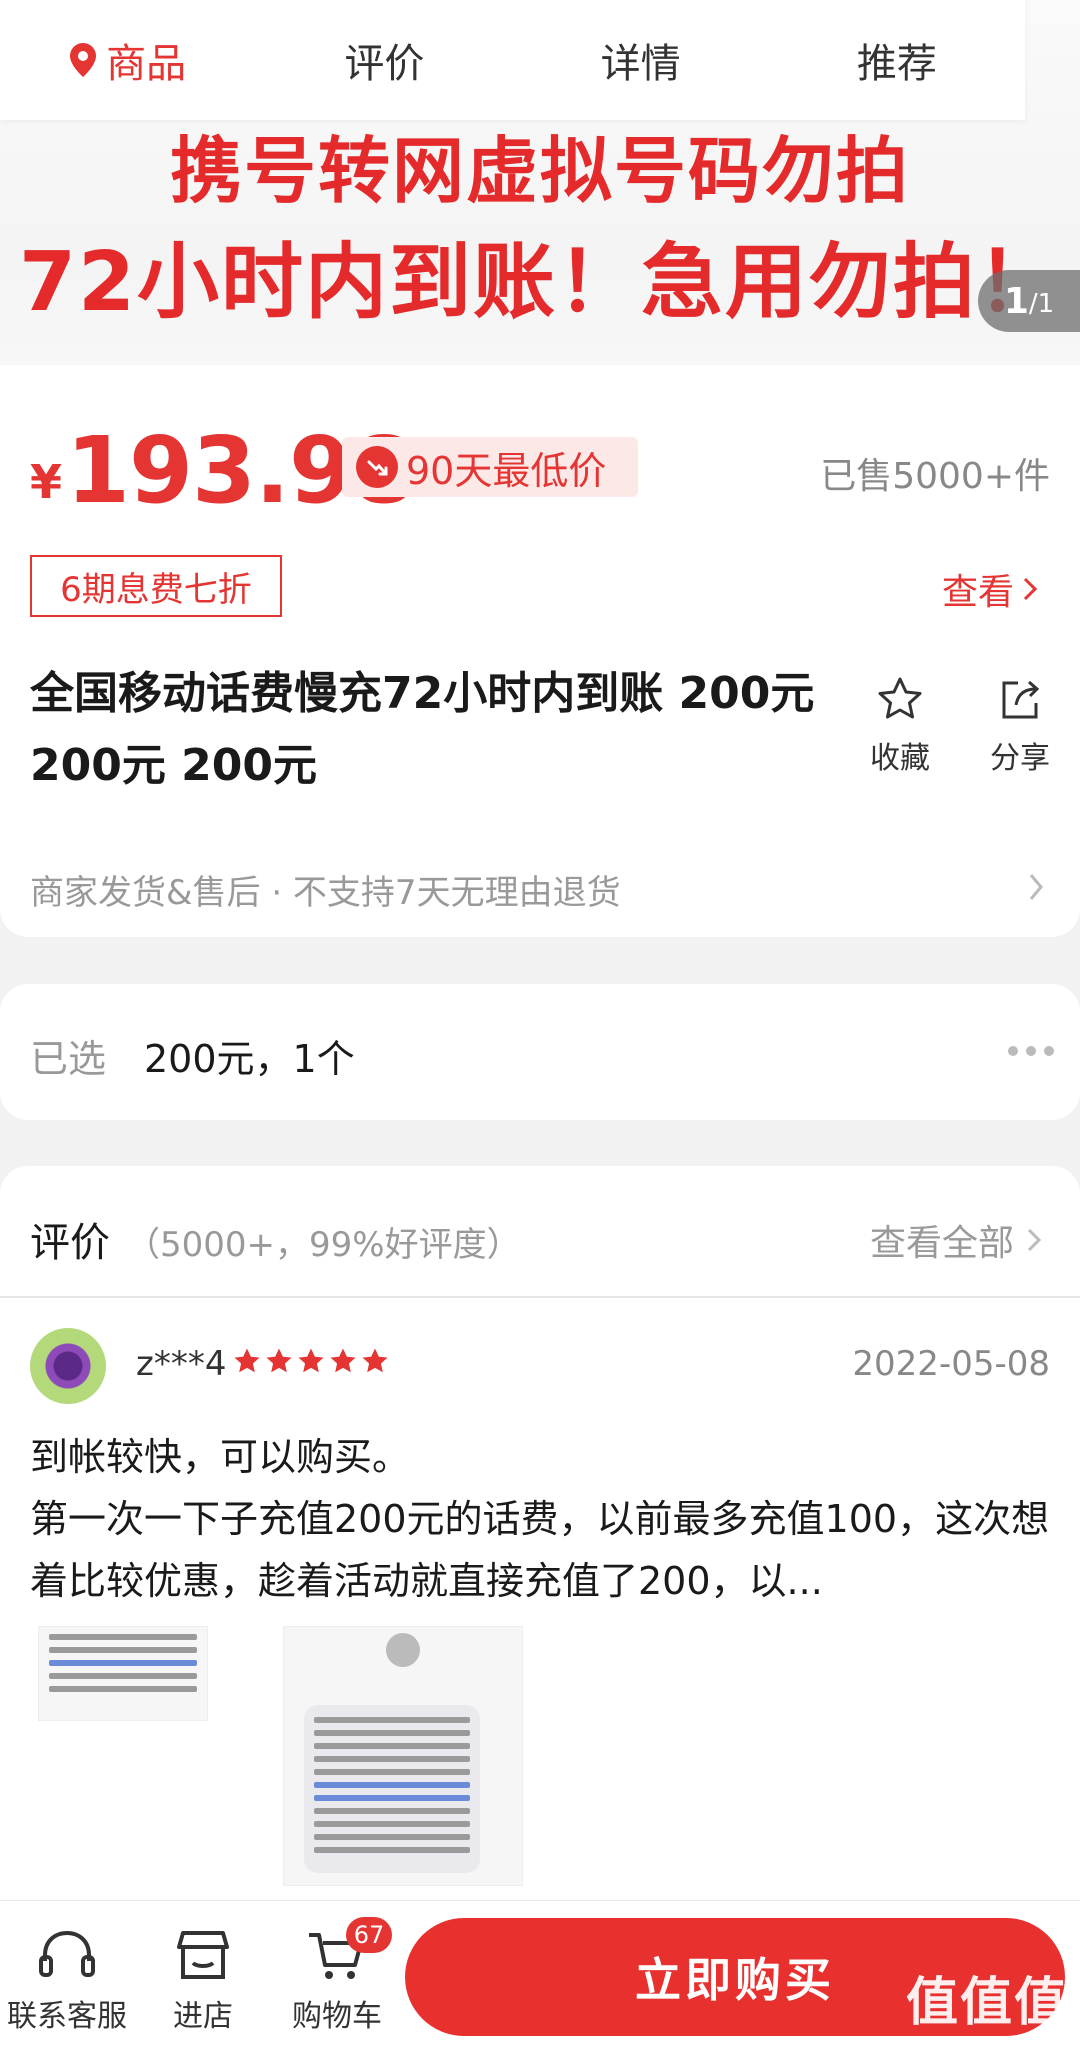 The width and height of the screenshot is (1080, 2049). Describe the element at coordinates (203, 1981) in the screenshot. I see `store-button: 进店` at that location.